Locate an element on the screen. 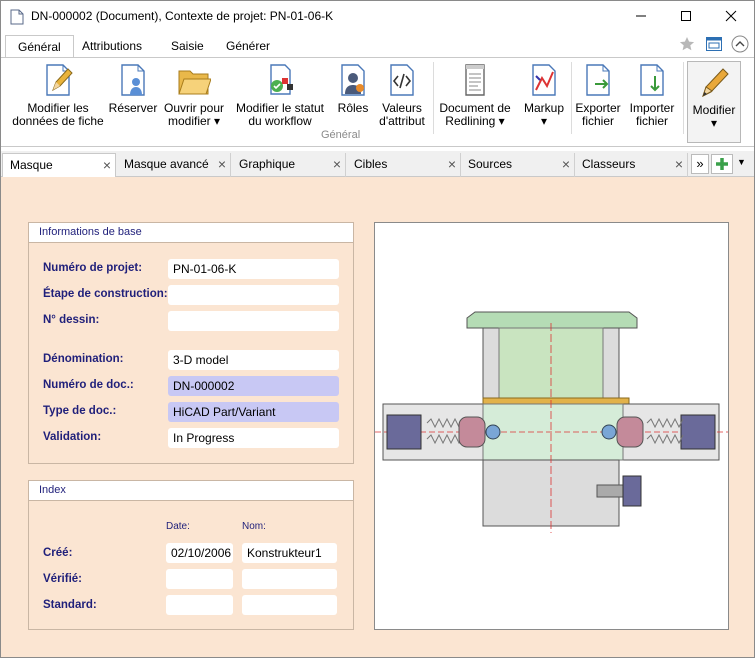 Image resolution: width=755 pixels, height=658 pixels. field-label: Dénomination: is located at coordinates (83, 359).